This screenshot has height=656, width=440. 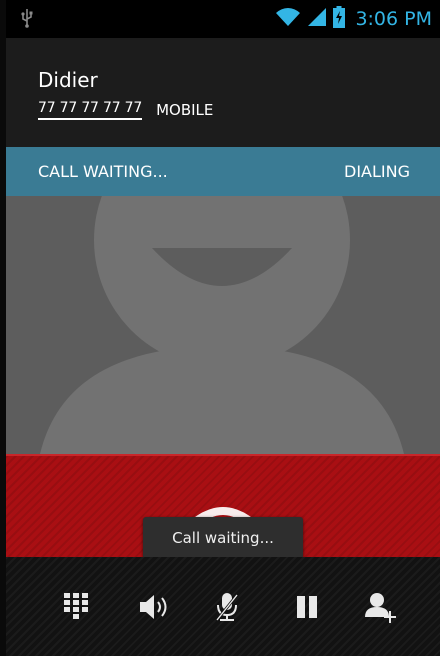 I want to click on signal-icon, so click(x=317, y=19).